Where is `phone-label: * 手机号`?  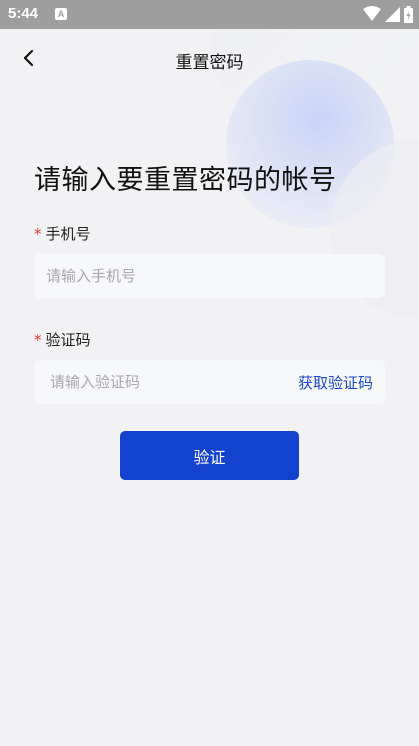 phone-label: * 手机号 is located at coordinates (62, 233).